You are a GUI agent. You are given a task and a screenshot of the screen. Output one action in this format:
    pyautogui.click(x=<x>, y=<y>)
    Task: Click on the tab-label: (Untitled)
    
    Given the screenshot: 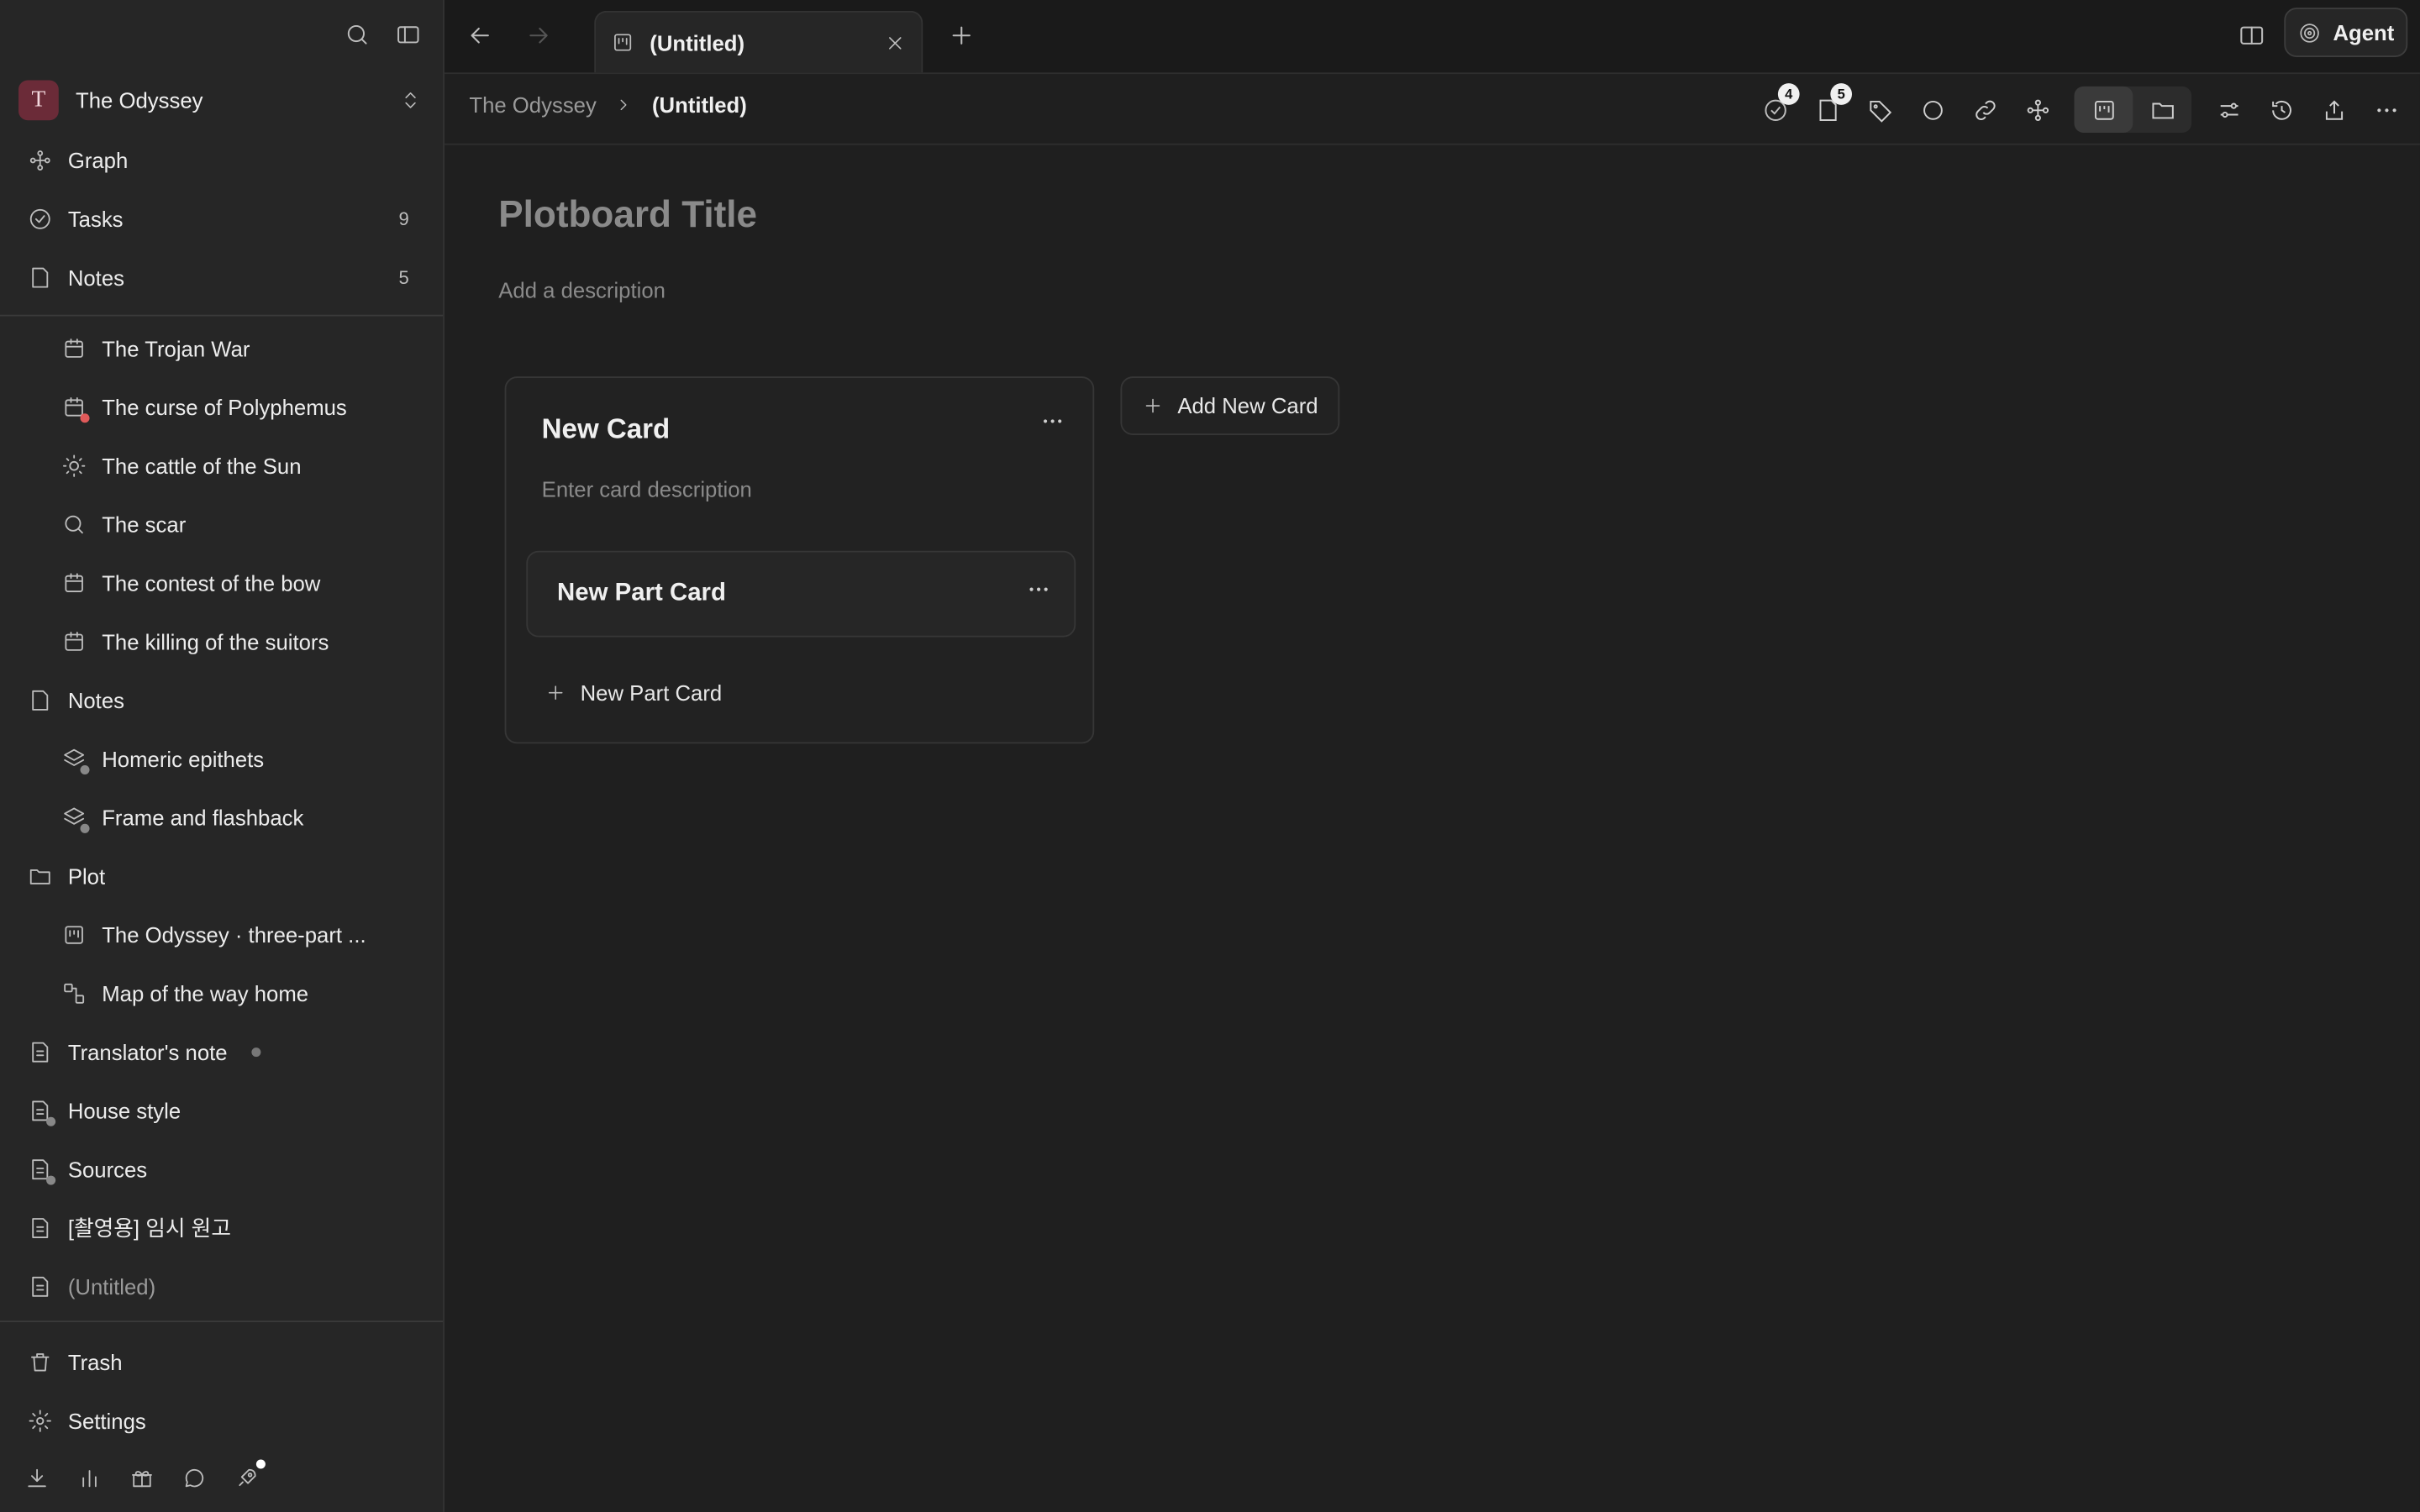 What is the action you would take?
    pyautogui.click(x=697, y=42)
    